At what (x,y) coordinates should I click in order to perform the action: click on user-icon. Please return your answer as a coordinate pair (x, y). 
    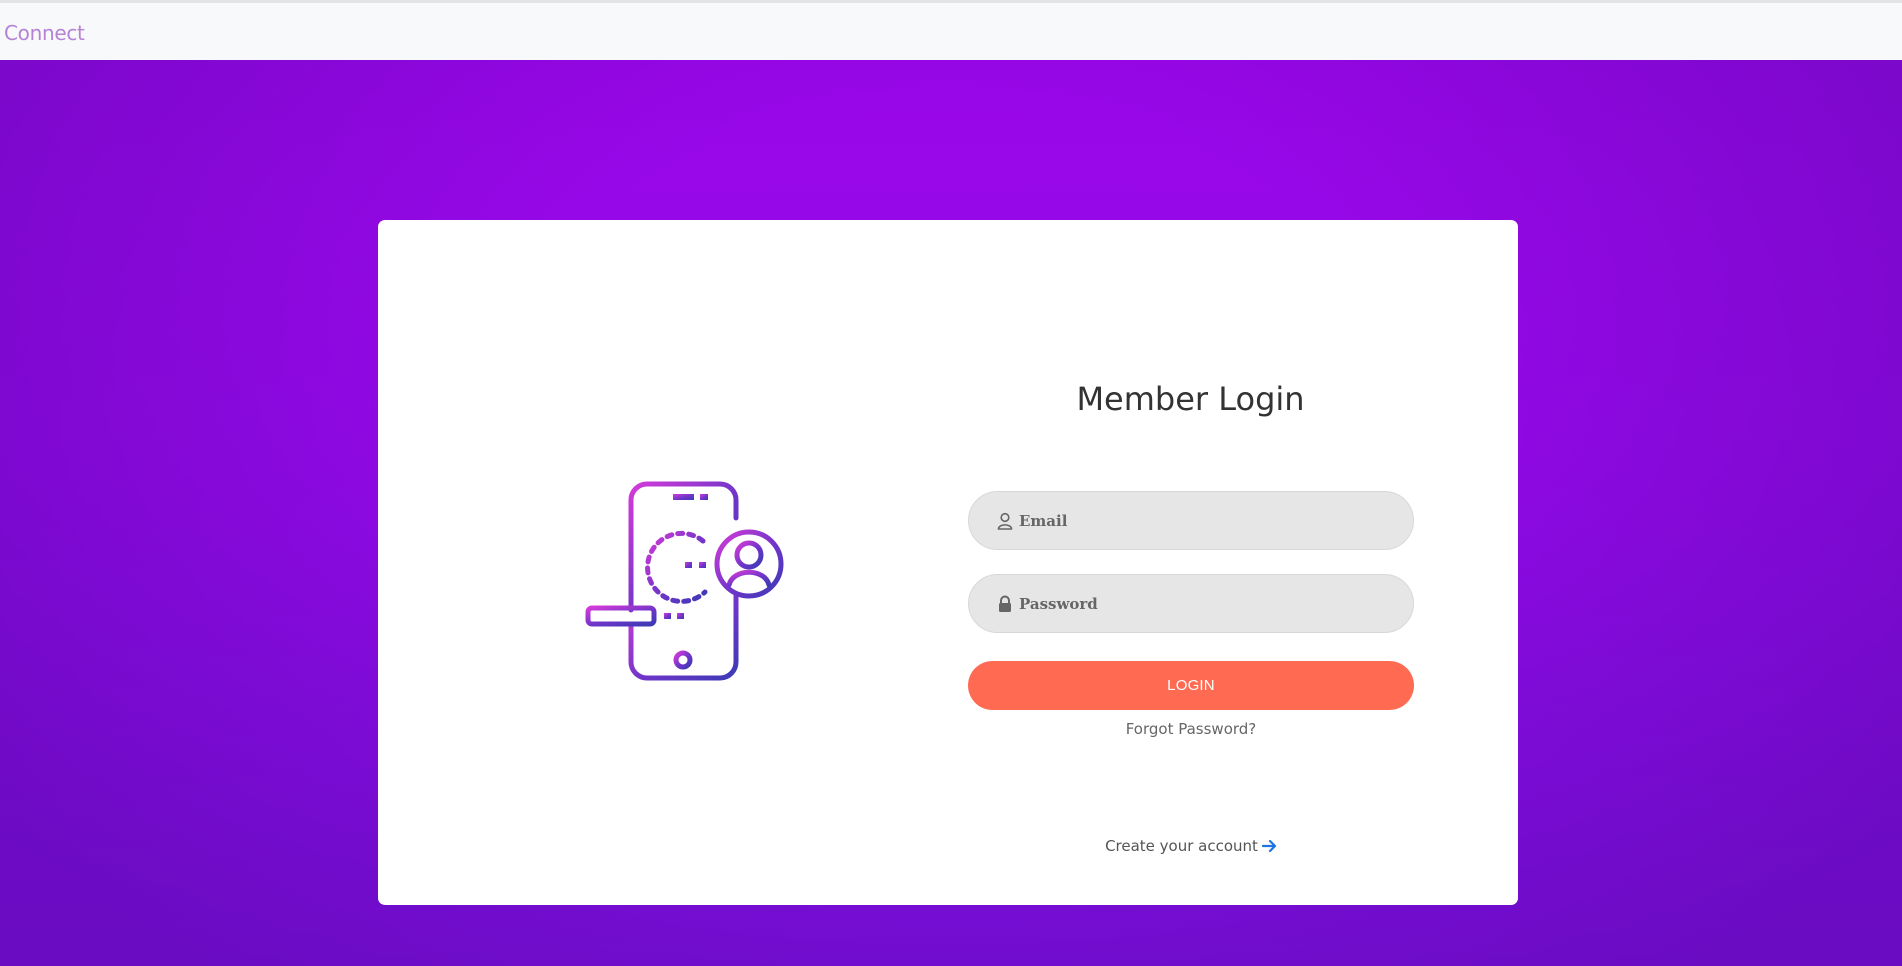
    Looking at the image, I should click on (1005, 521).